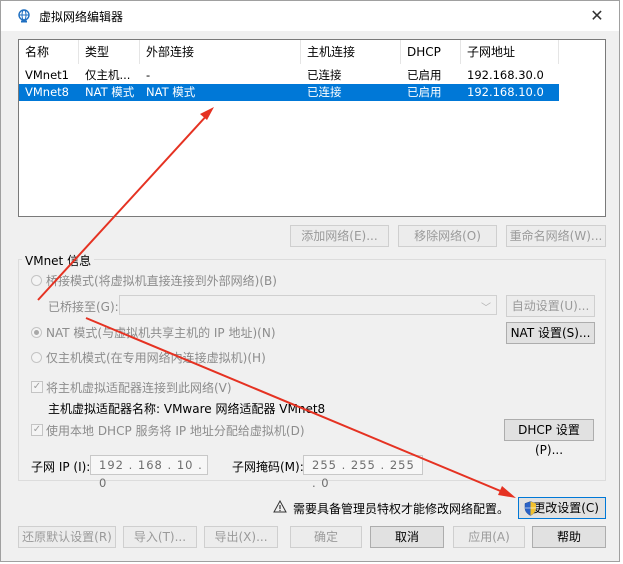 This screenshot has height=564, width=623. I want to click on cancel-button: 取消, so click(407, 537).